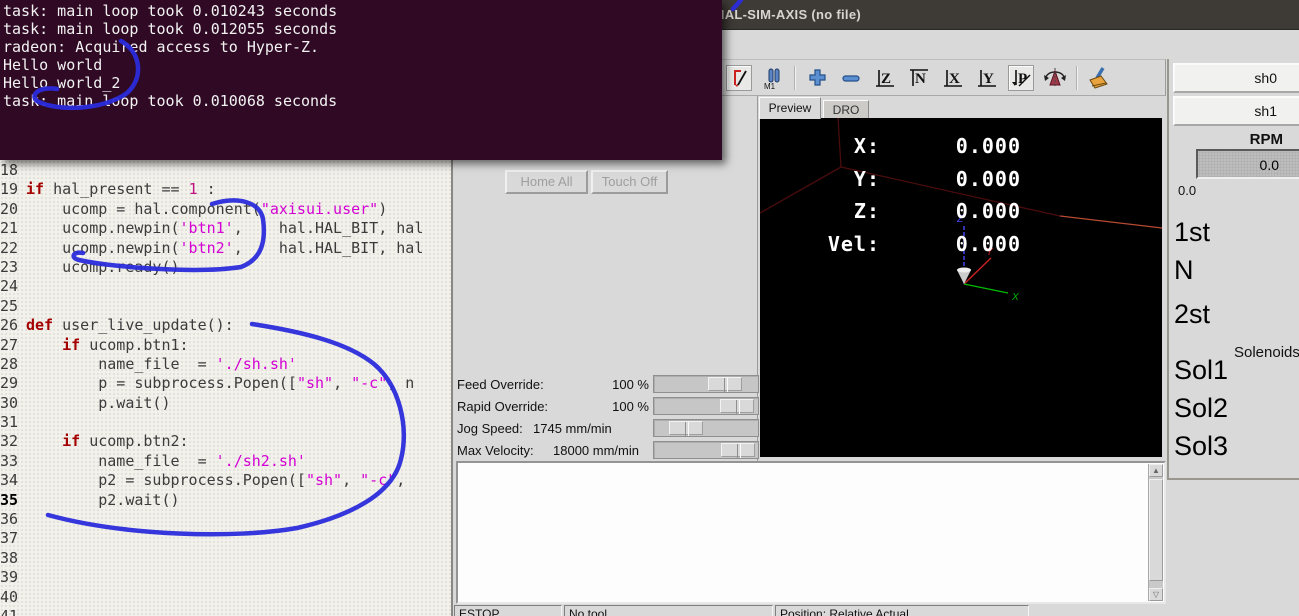  I want to click on dro-axis-label: Y:, so click(866, 178).